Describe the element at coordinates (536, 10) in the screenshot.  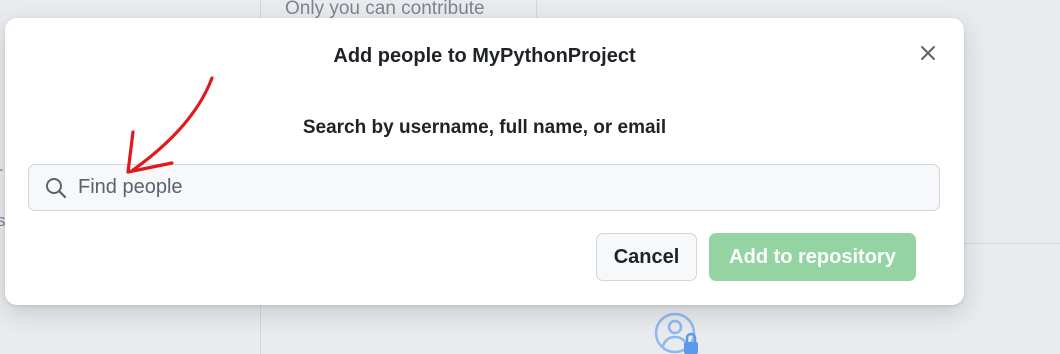
I see `background-divider` at that location.